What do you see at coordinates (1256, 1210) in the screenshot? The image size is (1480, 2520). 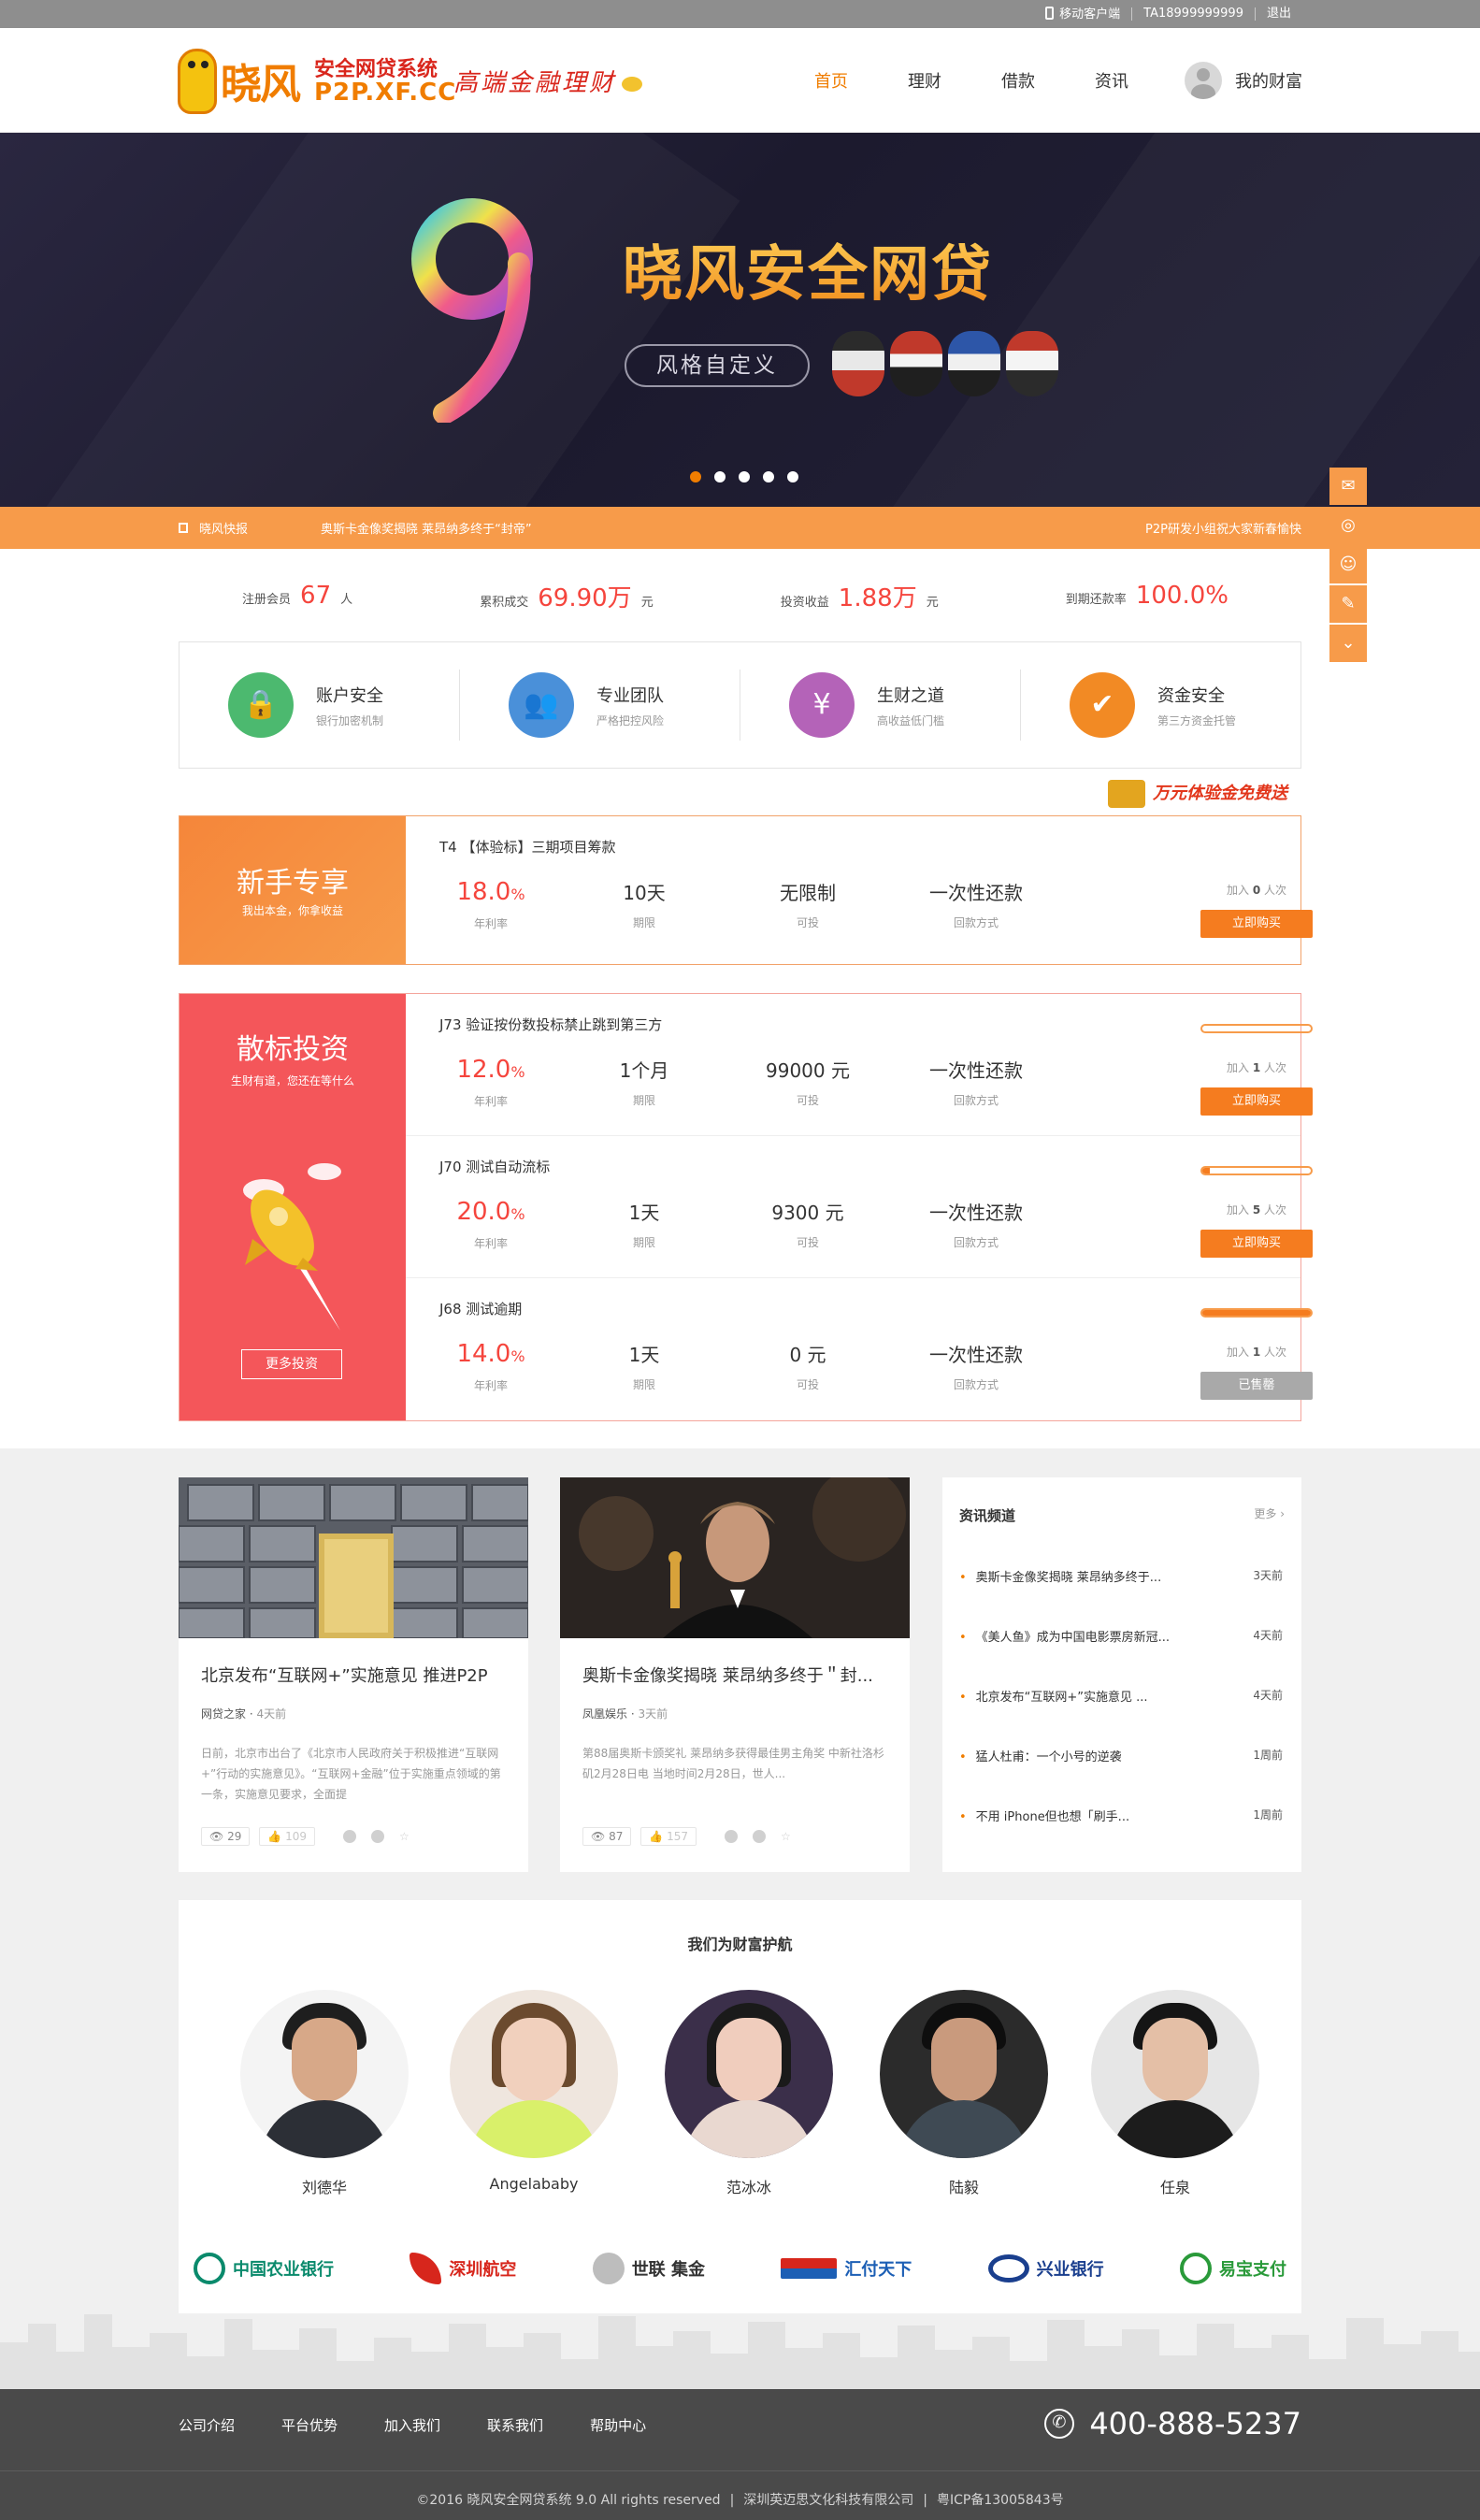 I see `join-count: 加入 5 人次` at bounding box center [1256, 1210].